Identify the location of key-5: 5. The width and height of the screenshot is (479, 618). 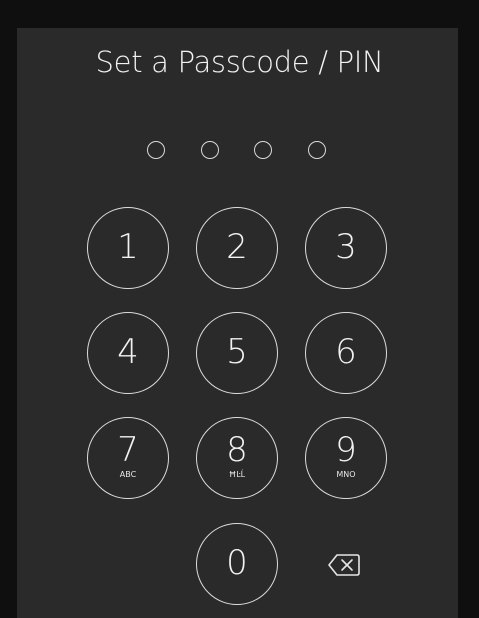
(237, 353).